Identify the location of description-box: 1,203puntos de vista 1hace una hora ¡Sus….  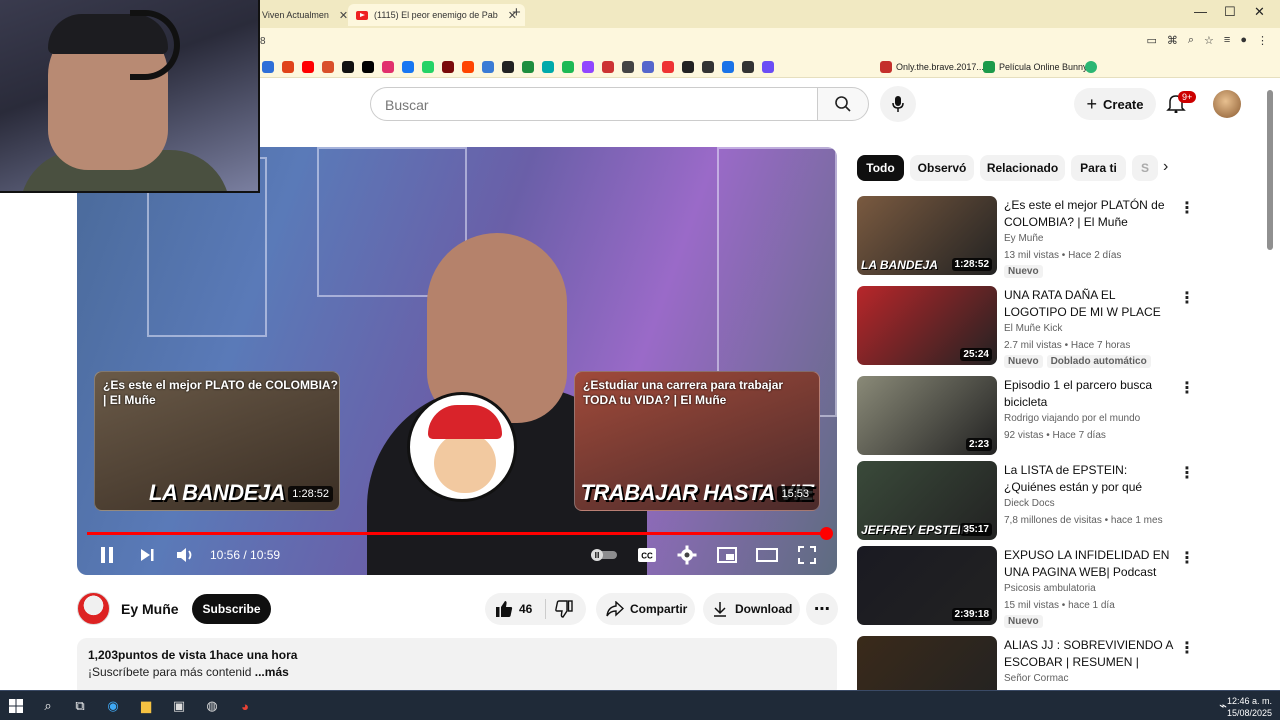
(457, 668).